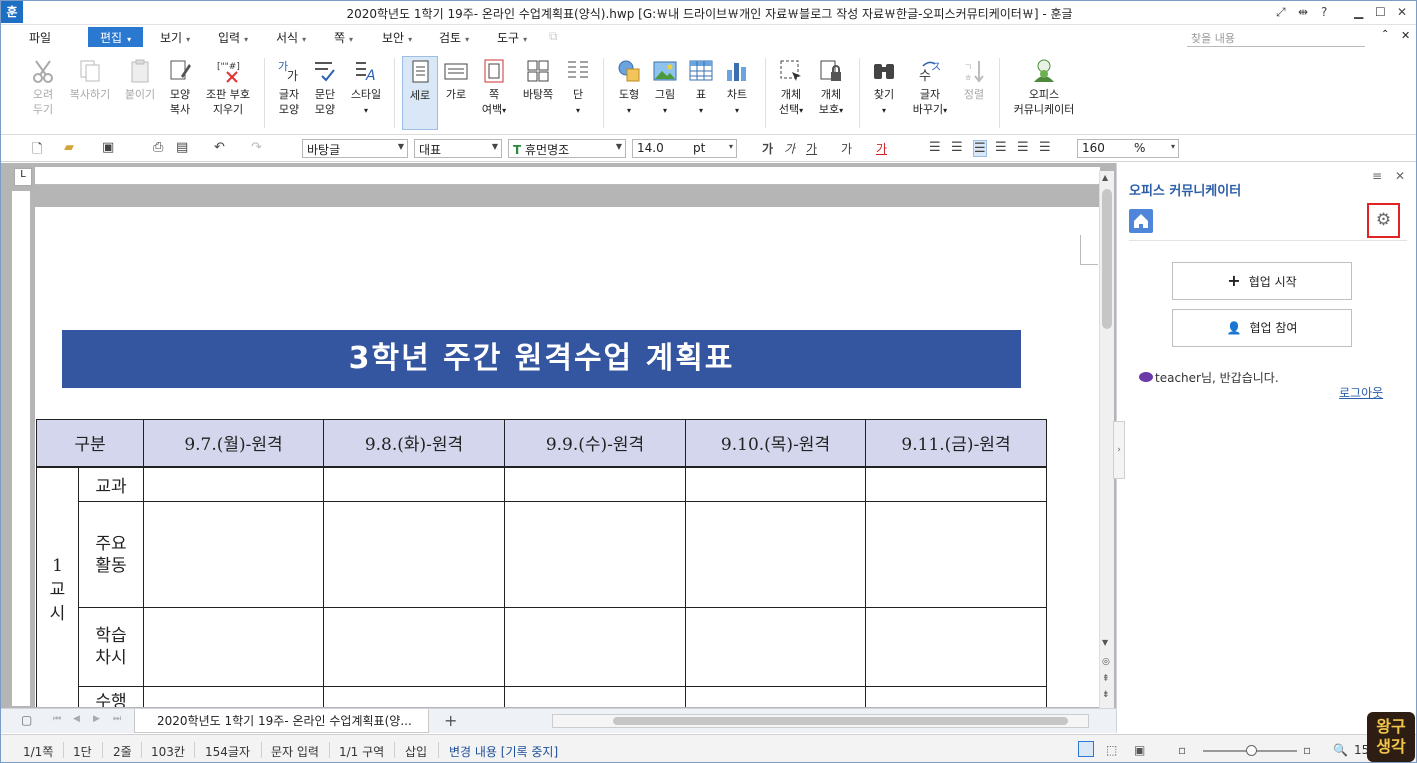 The width and height of the screenshot is (1417, 763). I want to click on new-document-icon: 🗋, so click(37, 151).